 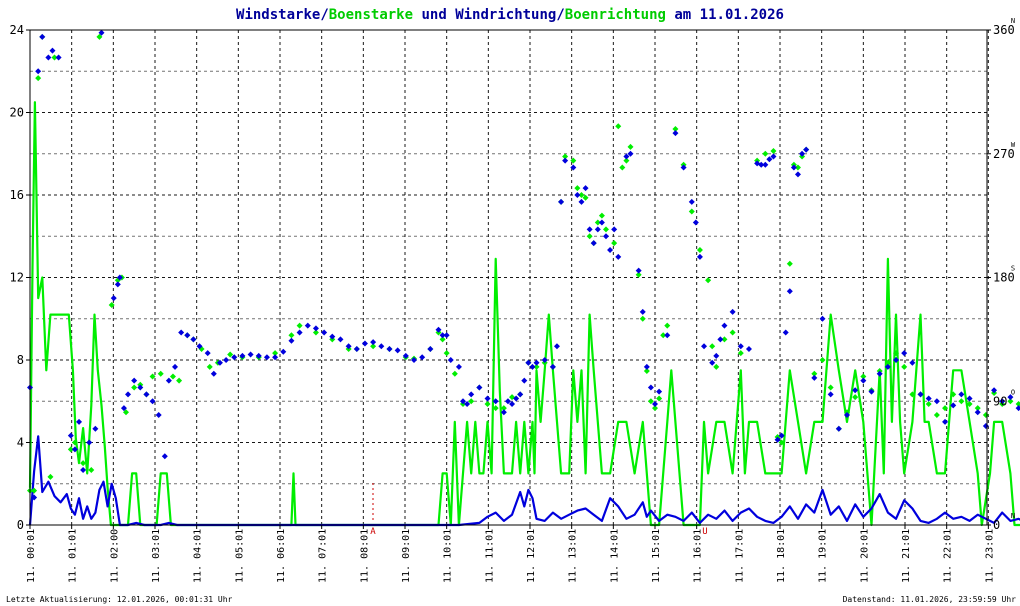 What do you see at coordinates (239, 556) in the screenshot?
I see `x-tick-label: 11. 05:01` at bounding box center [239, 556].